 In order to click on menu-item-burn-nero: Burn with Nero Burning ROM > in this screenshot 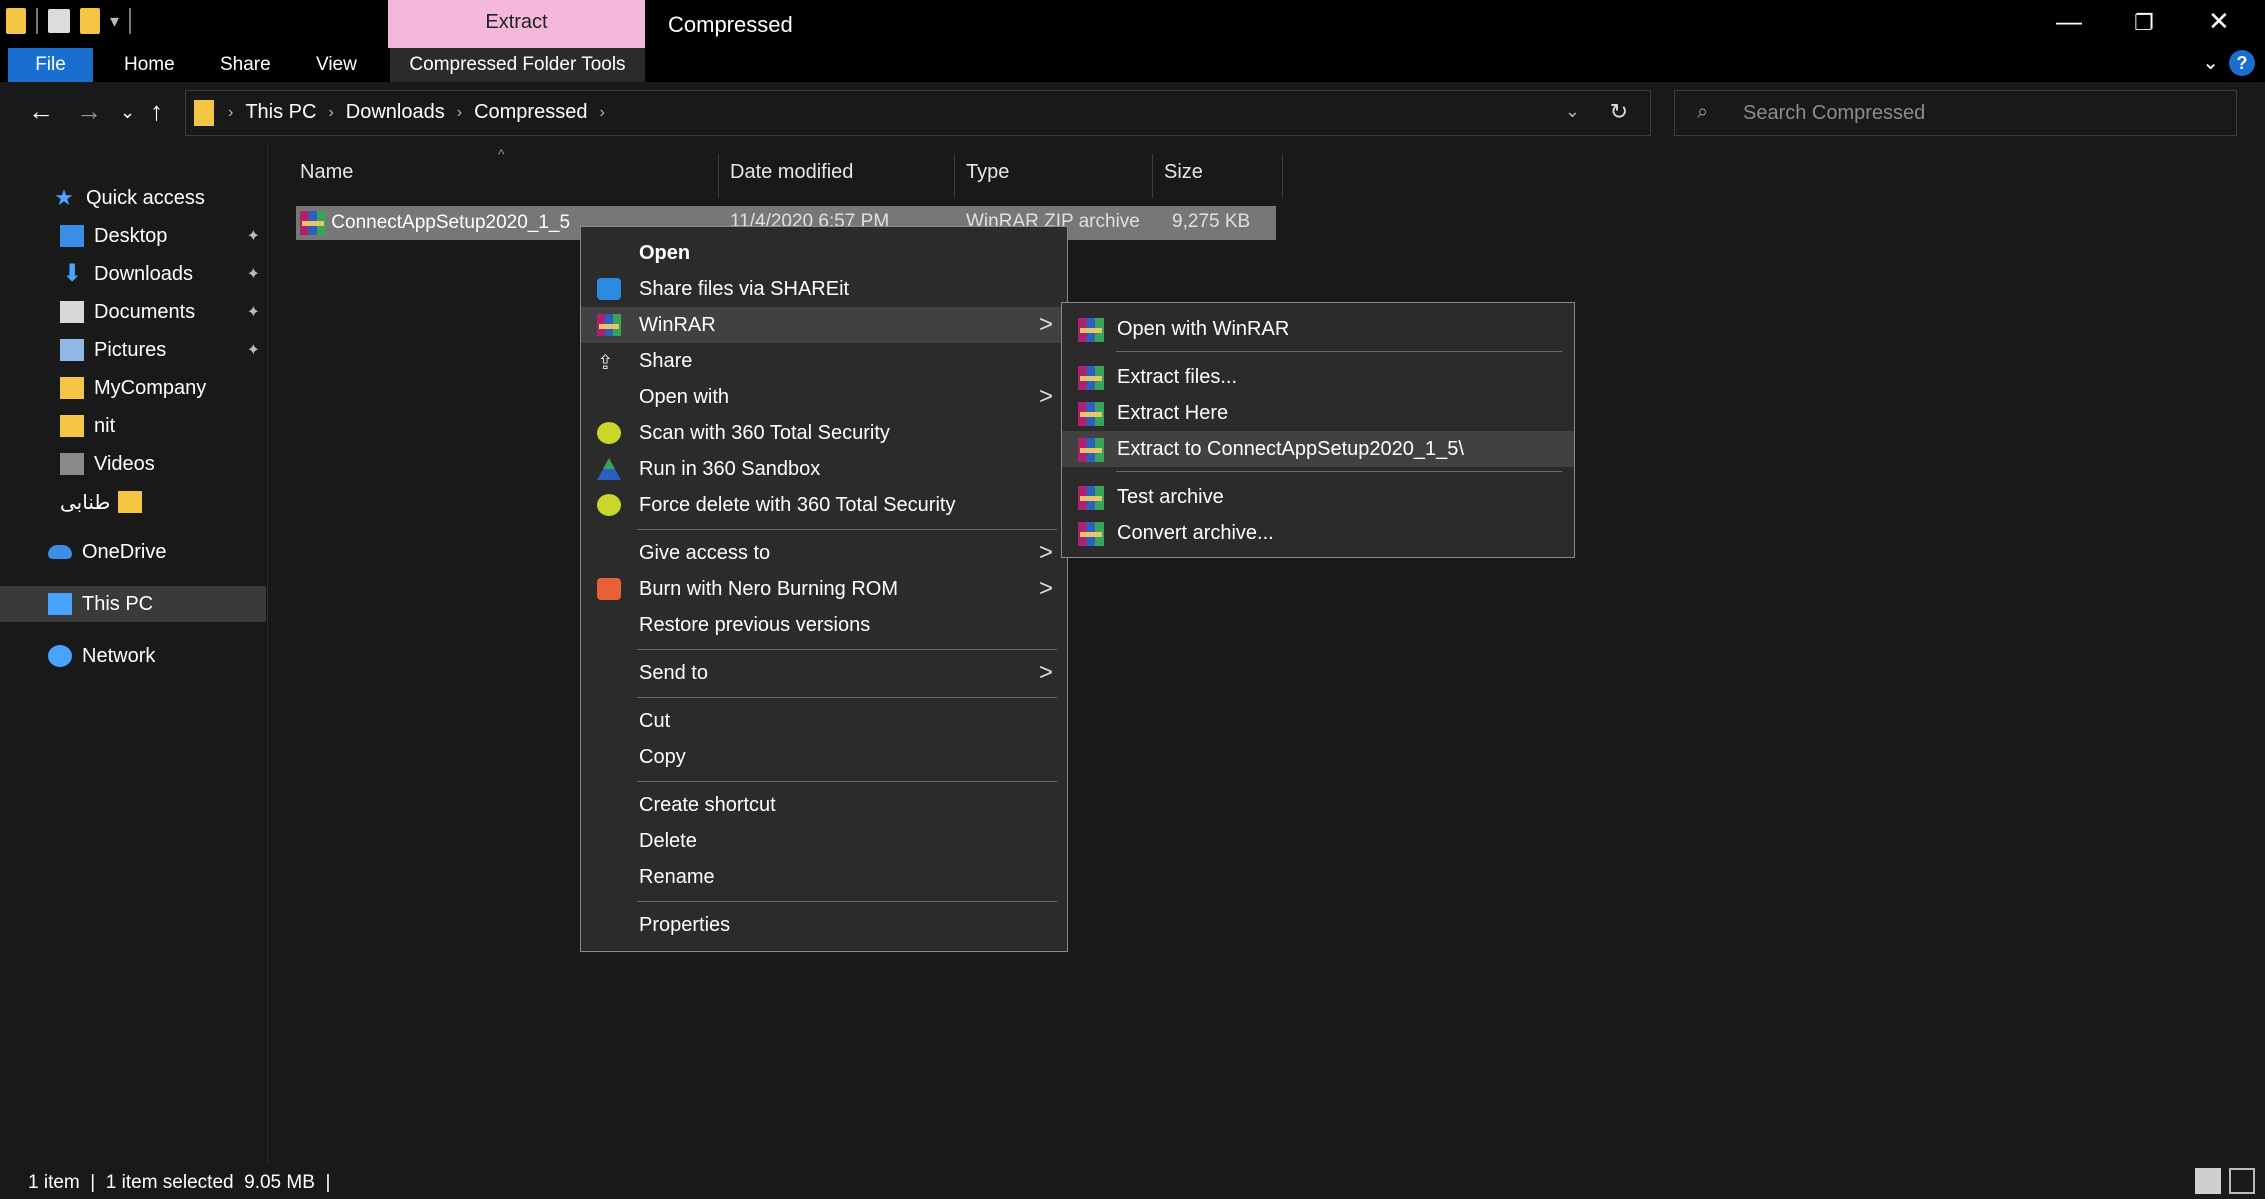, I will do `click(824, 589)`.